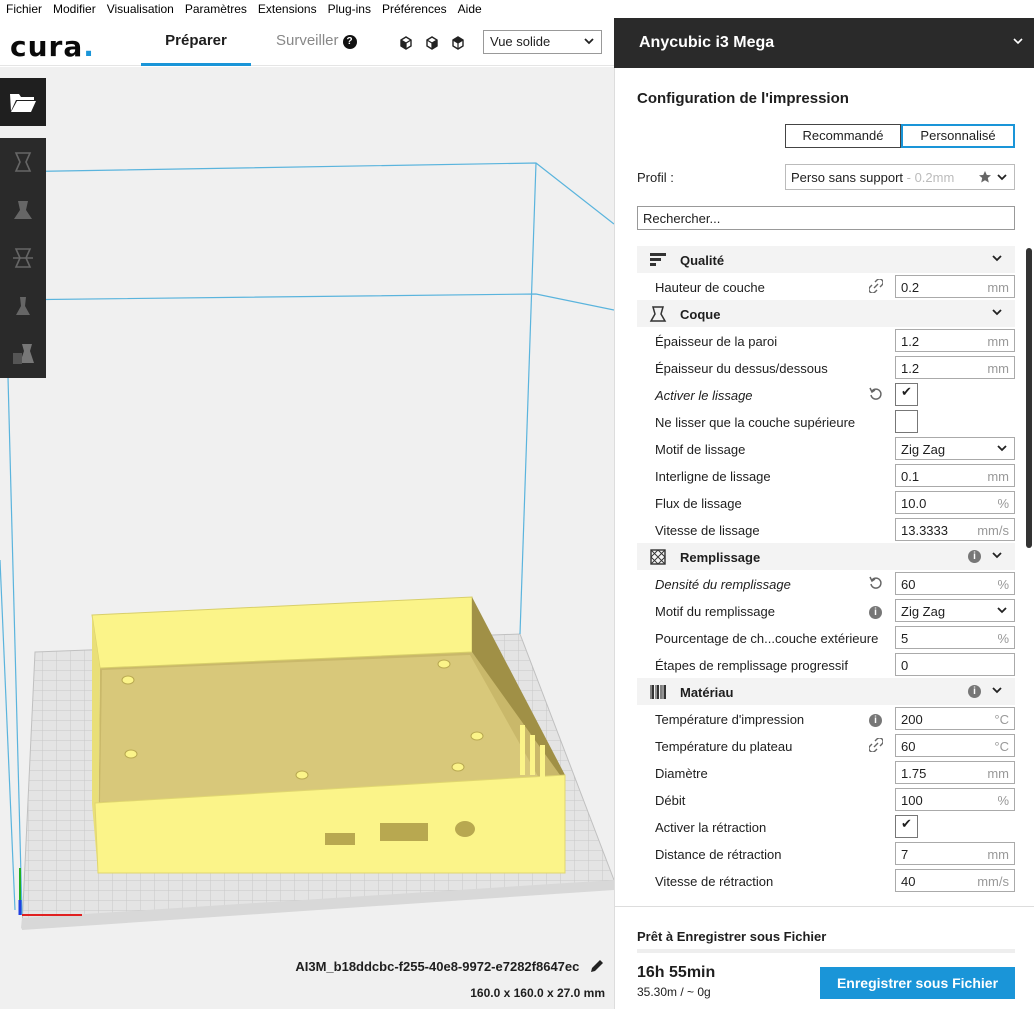  I want to click on star-icon, so click(985, 177).